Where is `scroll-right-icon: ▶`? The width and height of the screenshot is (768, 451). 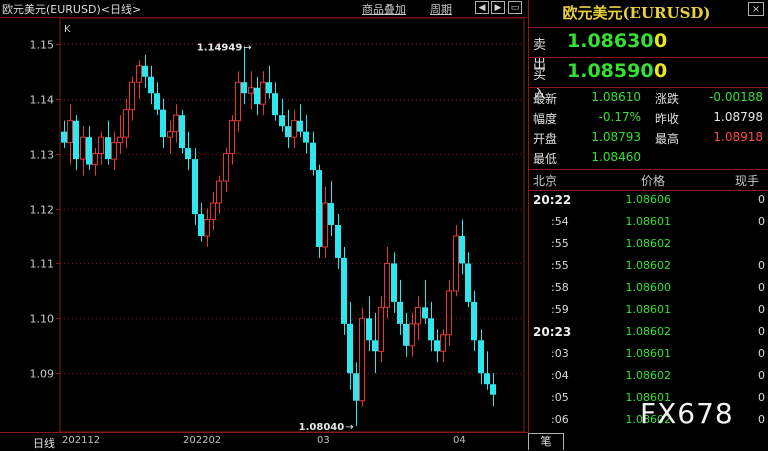 scroll-right-icon: ▶ is located at coordinates (498, 7).